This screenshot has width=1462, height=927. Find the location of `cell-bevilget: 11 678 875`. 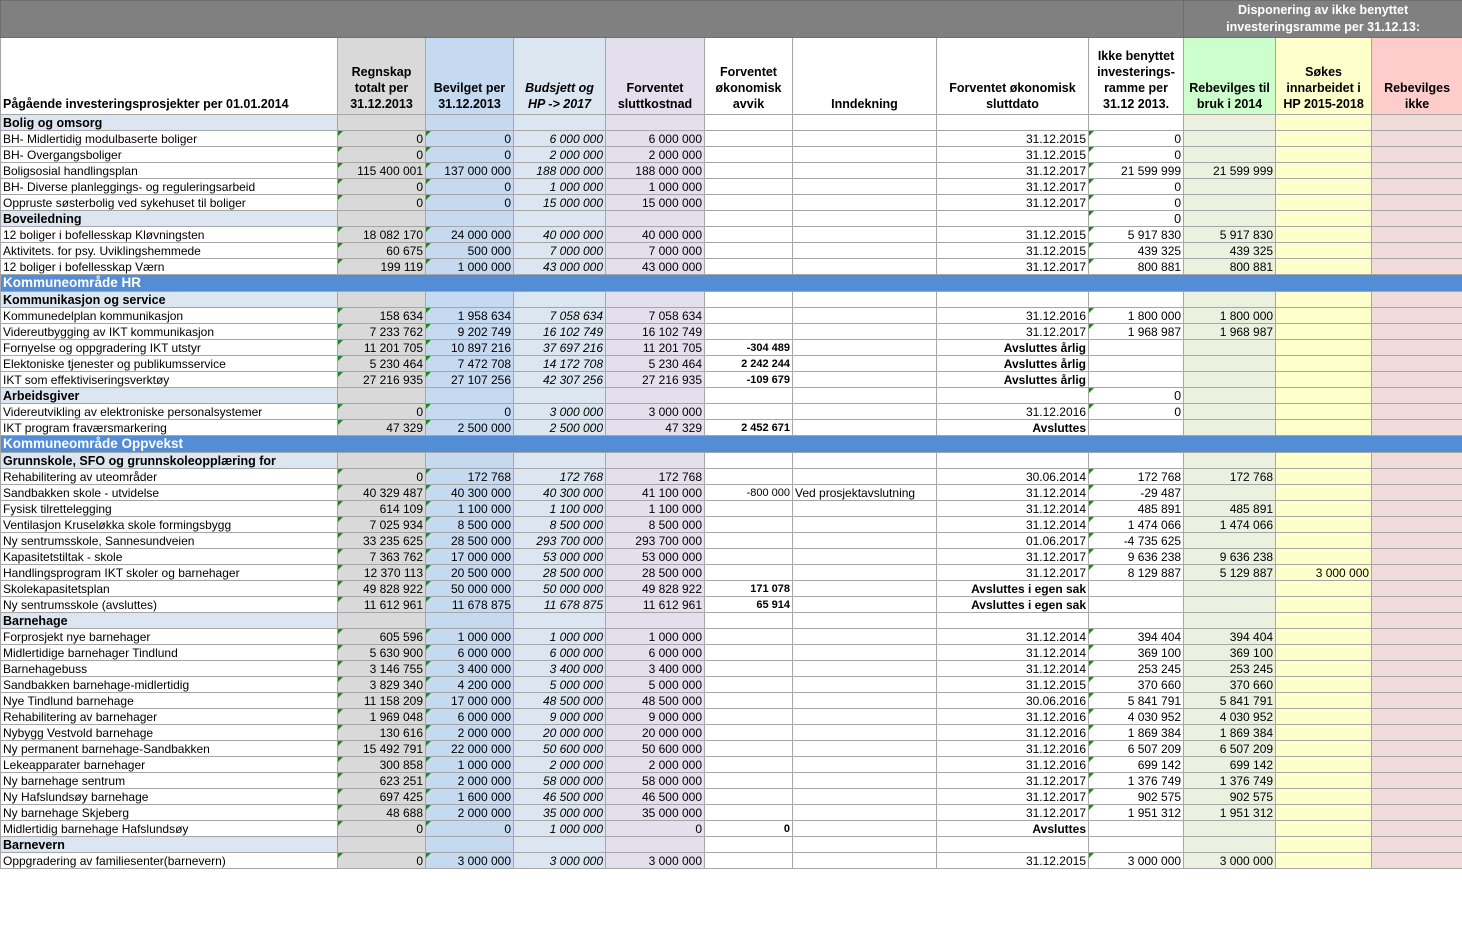

cell-bevilget: 11 678 875 is located at coordinates (469, 604).